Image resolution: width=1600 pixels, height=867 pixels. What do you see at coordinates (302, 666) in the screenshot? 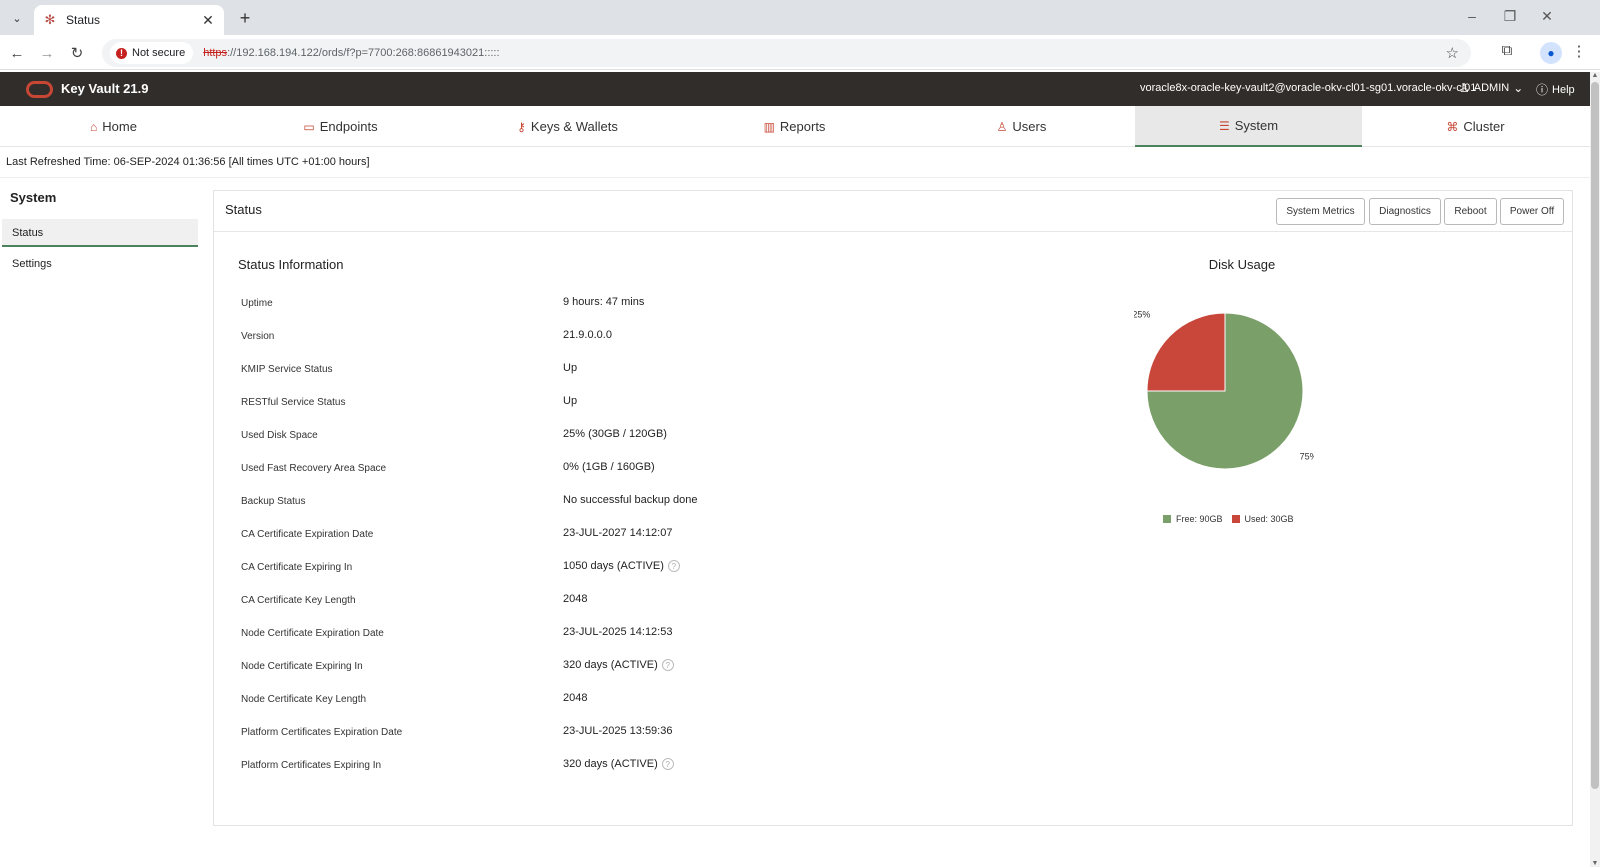
I see `row-label: Node Certificate Expiring In` at bounding box center [302, 666].